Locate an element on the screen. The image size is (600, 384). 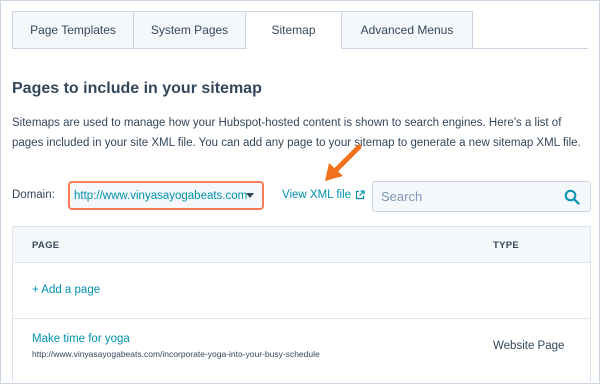
column-header-page: PAGE is located at coordinates (45, 245).